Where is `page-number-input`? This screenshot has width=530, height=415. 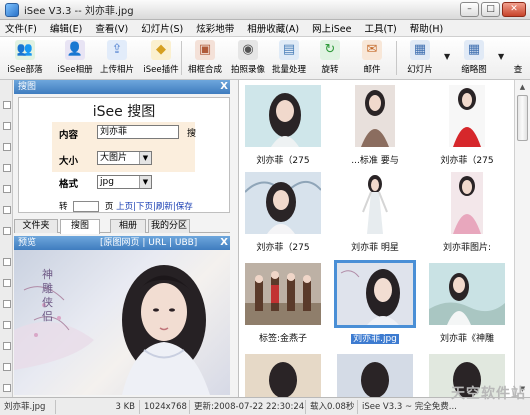 page-number-input is located at coordinates (86, 206).